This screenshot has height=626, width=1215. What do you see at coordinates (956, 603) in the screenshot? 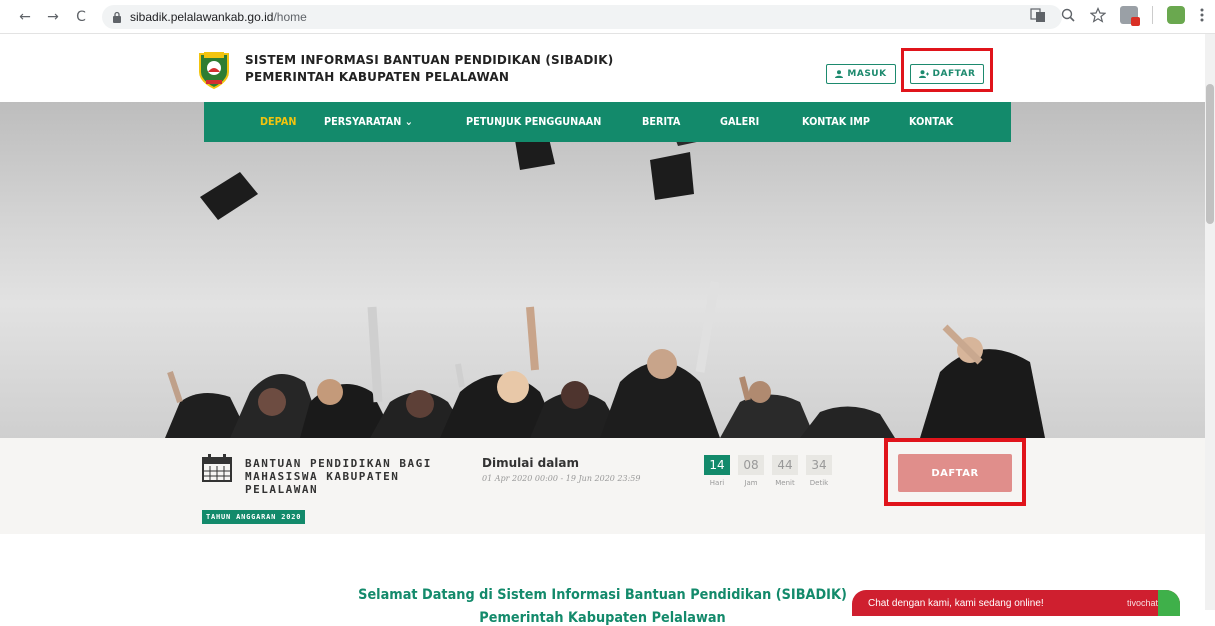
I see `chat-widget-text: Chat dengan kami, kami sedang online!` at bounding box center [956, 603].